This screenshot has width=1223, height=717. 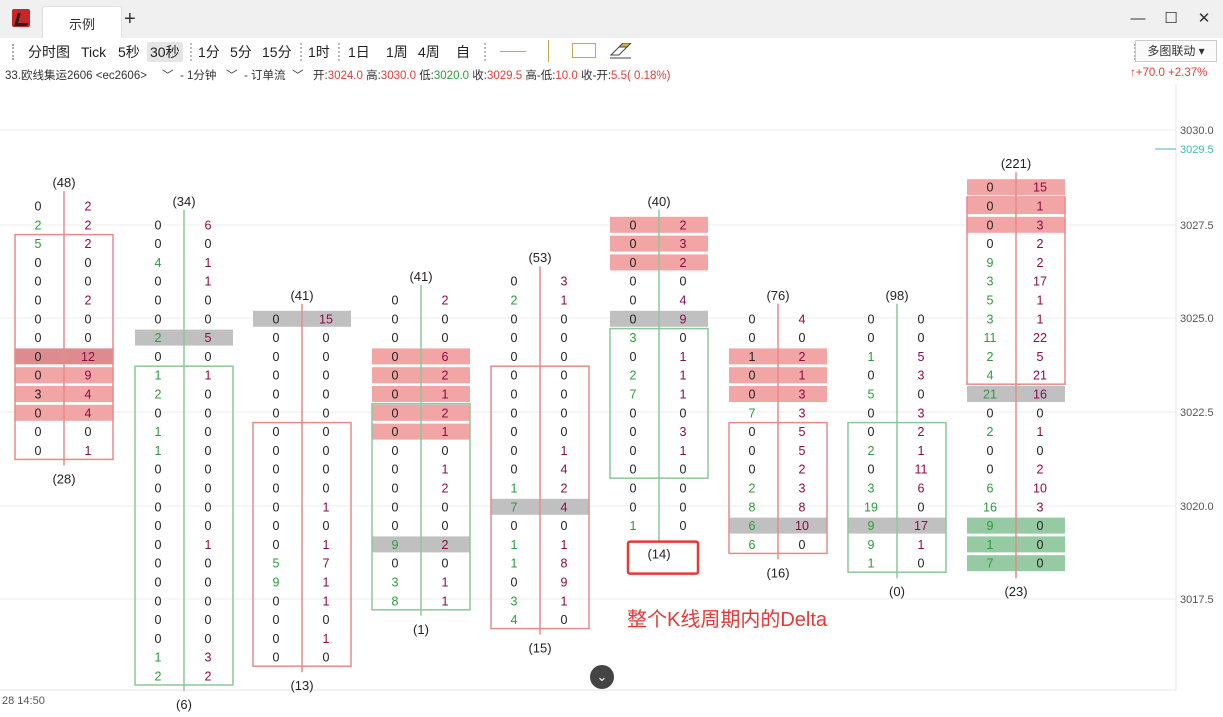 What do you see at coordinates (232, 75) in the screenshot?
I see `period-dropdown-icon: ﹀` at bounding box center [232, 75].